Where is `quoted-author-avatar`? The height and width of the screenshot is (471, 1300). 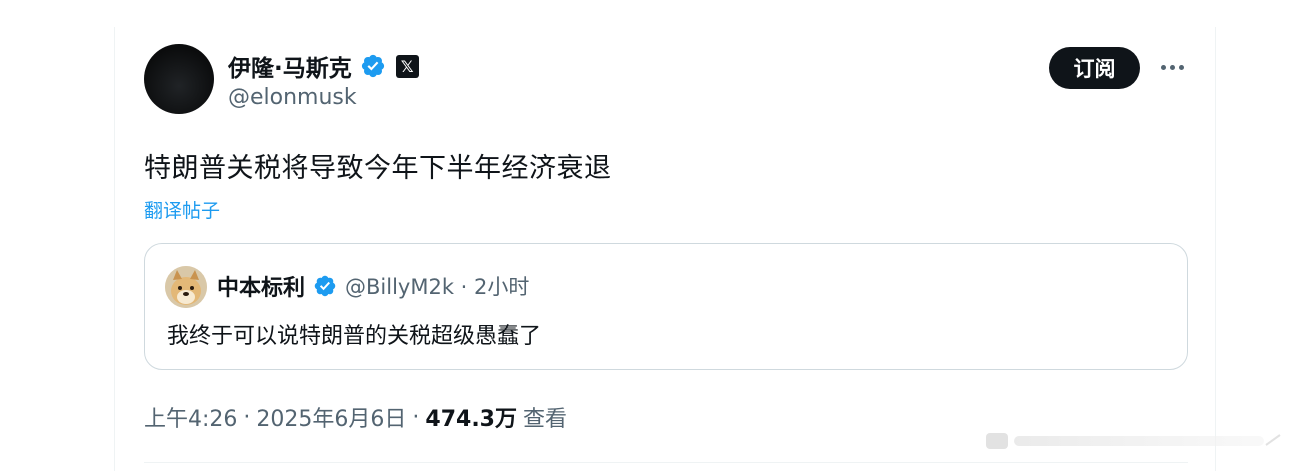 quoted-author-avatar is located at coordinates (186, 287).